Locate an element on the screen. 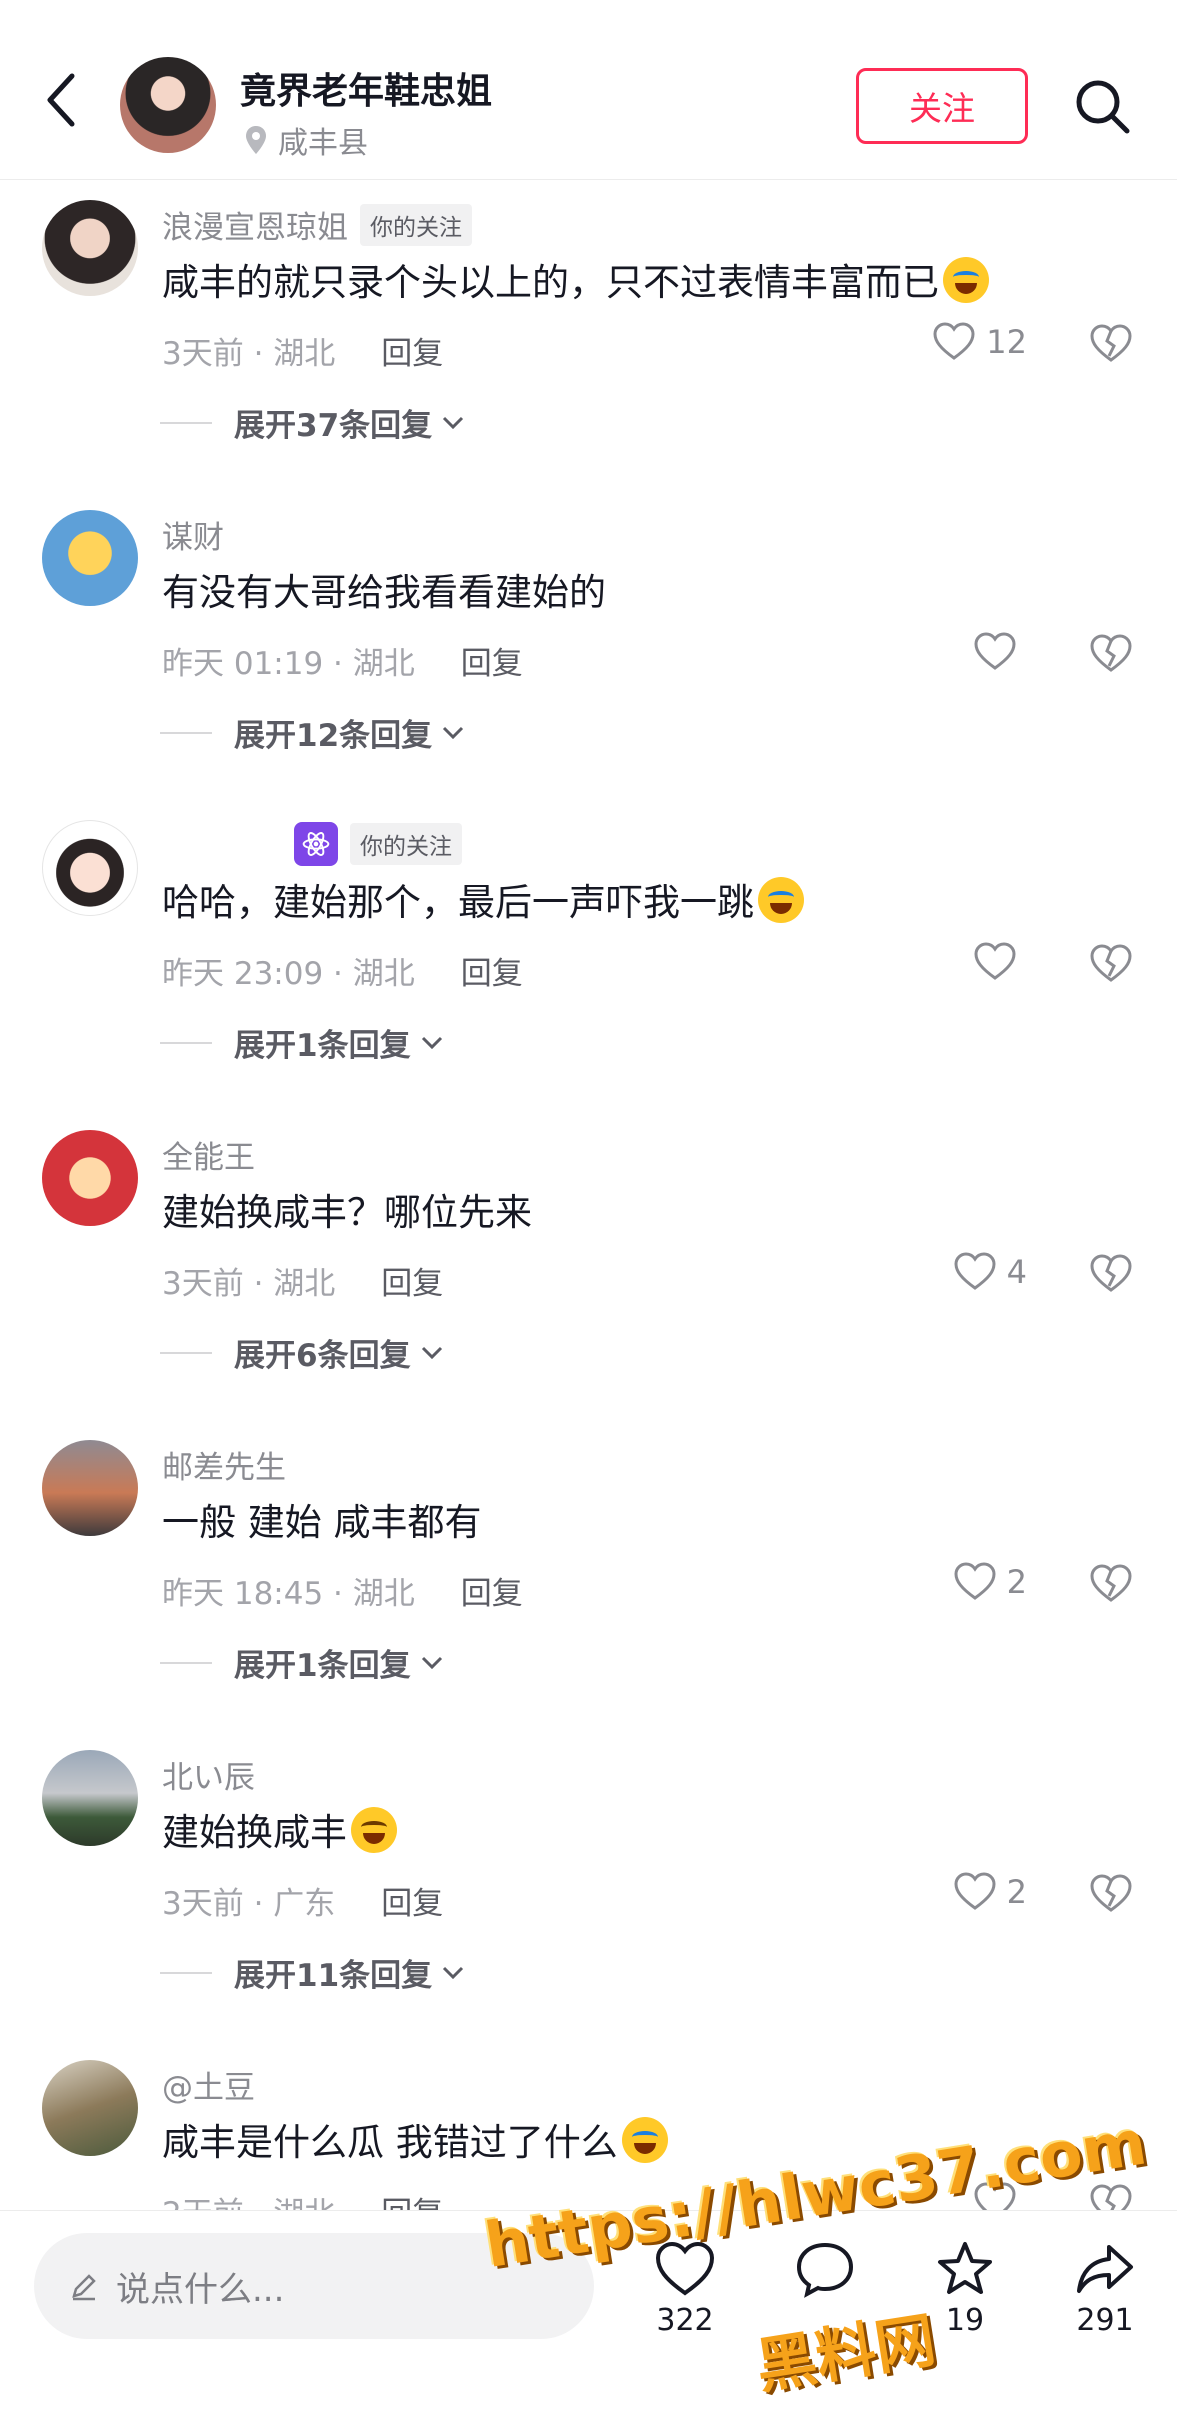 The height and width of the screenshot is (2431, 1177). like-video-button: 322 is located at coordinates (685, 2288).